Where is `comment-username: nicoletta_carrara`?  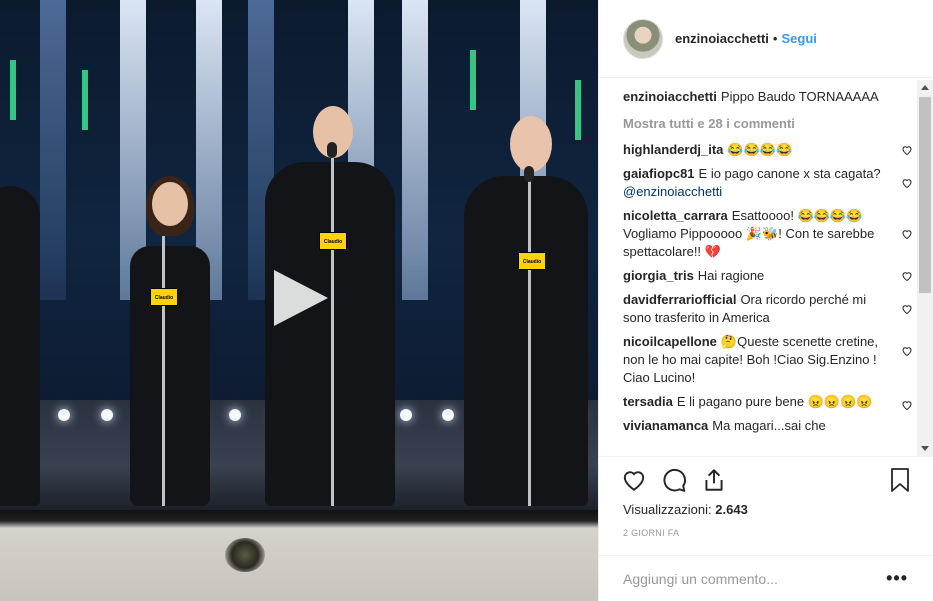 comment-username: nicoletta_carrara is located at coordinates (675, 215).